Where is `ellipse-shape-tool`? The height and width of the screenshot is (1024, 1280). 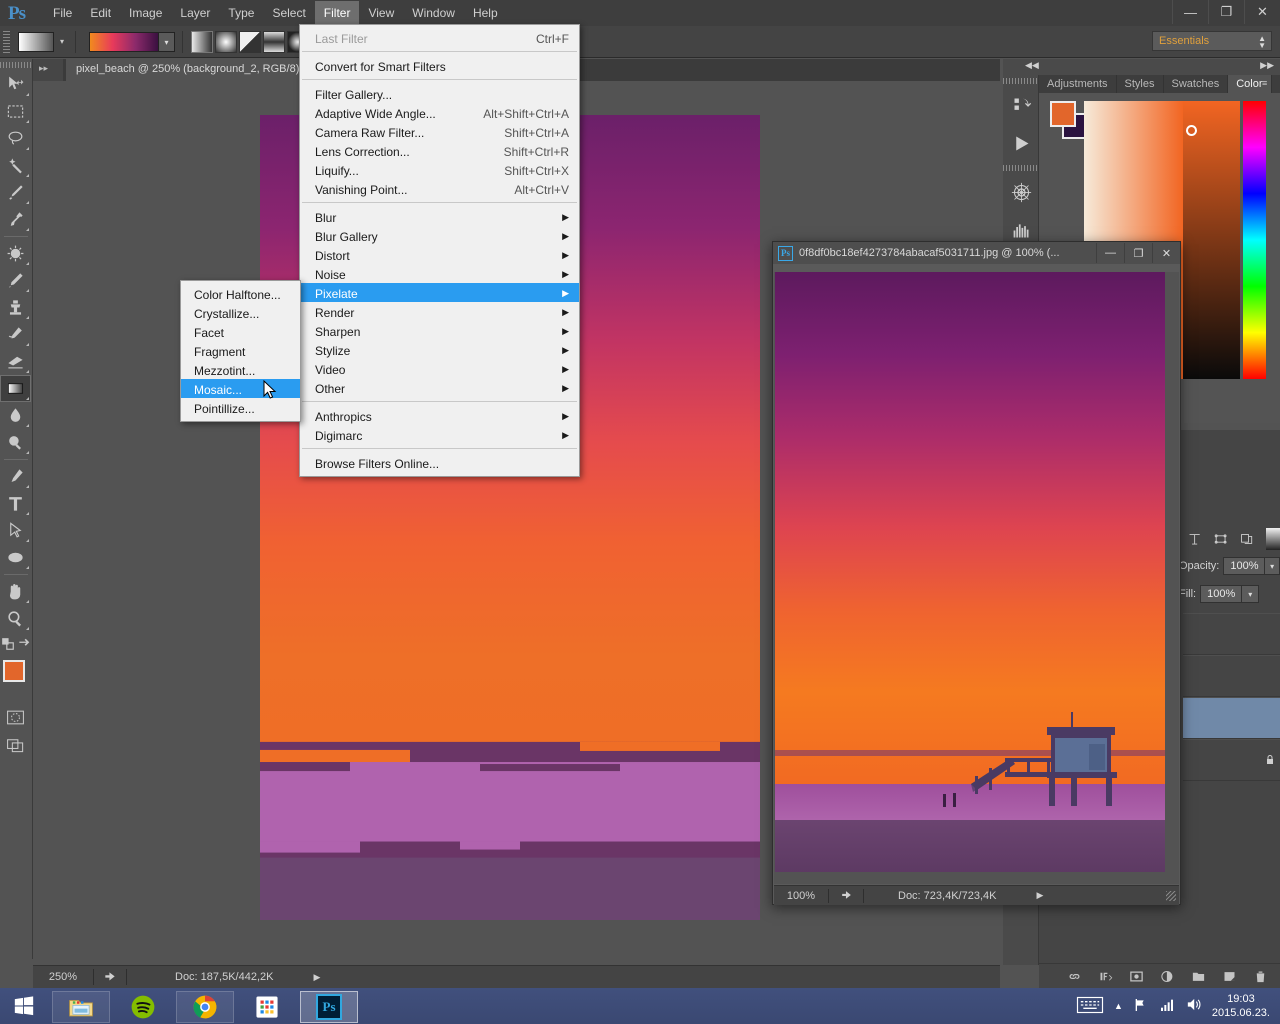
ellipse-shape-tool is located at coordinates (15, 557).